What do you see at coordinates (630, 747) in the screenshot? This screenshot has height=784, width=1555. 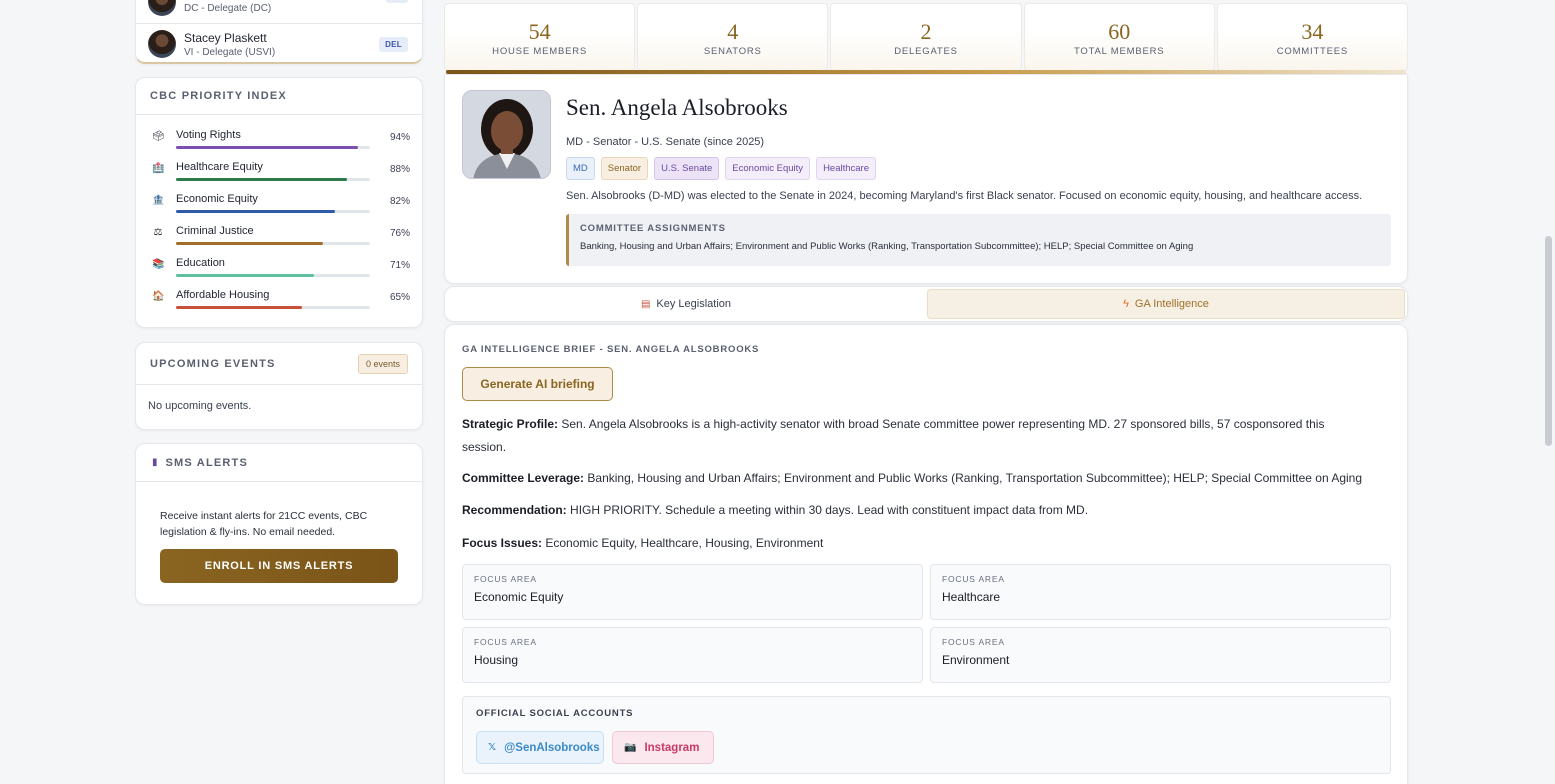 I see `camera-icon: 📷` at bounding box center [630, 747].